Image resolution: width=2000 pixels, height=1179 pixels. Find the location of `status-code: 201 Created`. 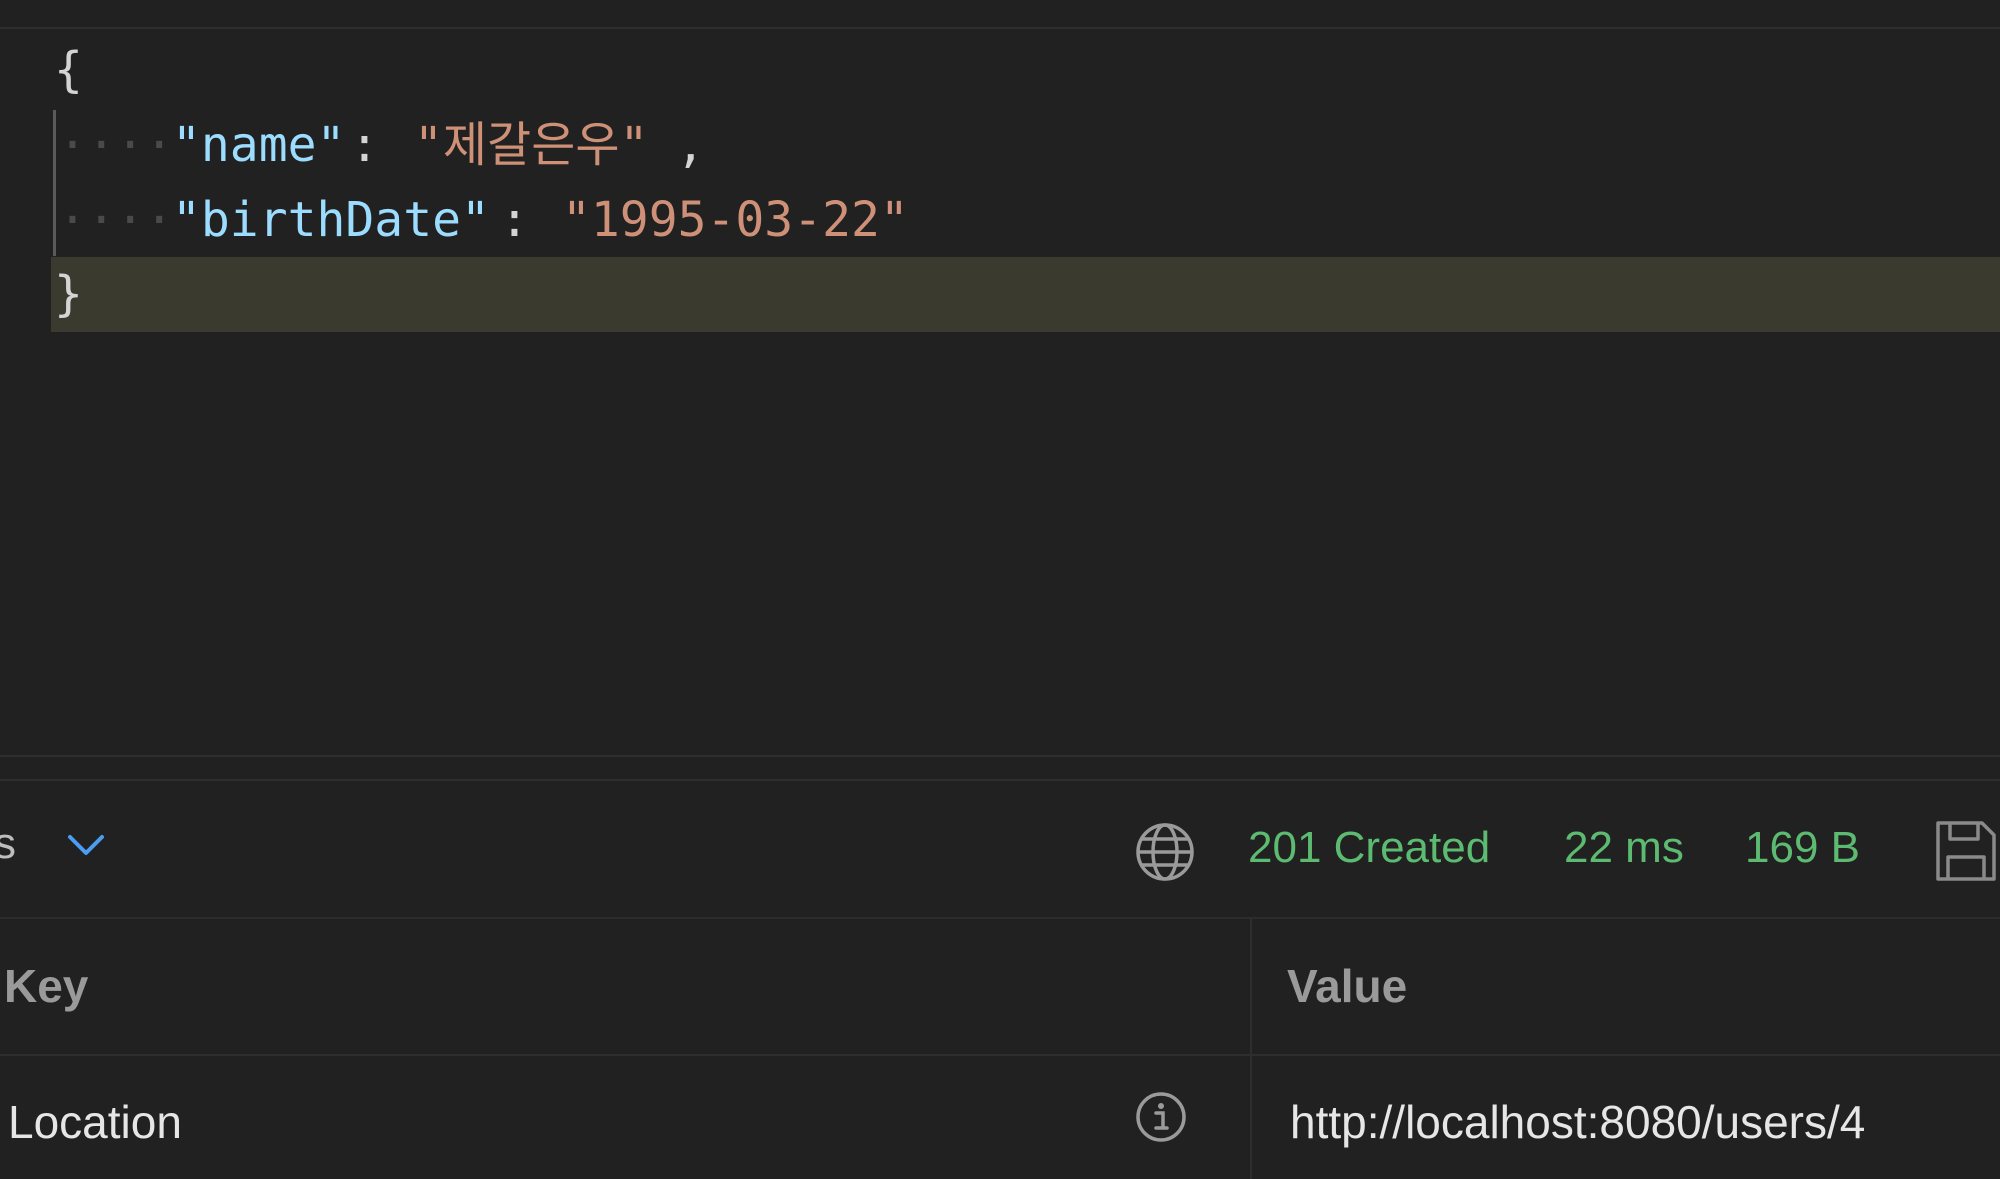

status-code: 201 Created is located at coordinates (1369, 847).